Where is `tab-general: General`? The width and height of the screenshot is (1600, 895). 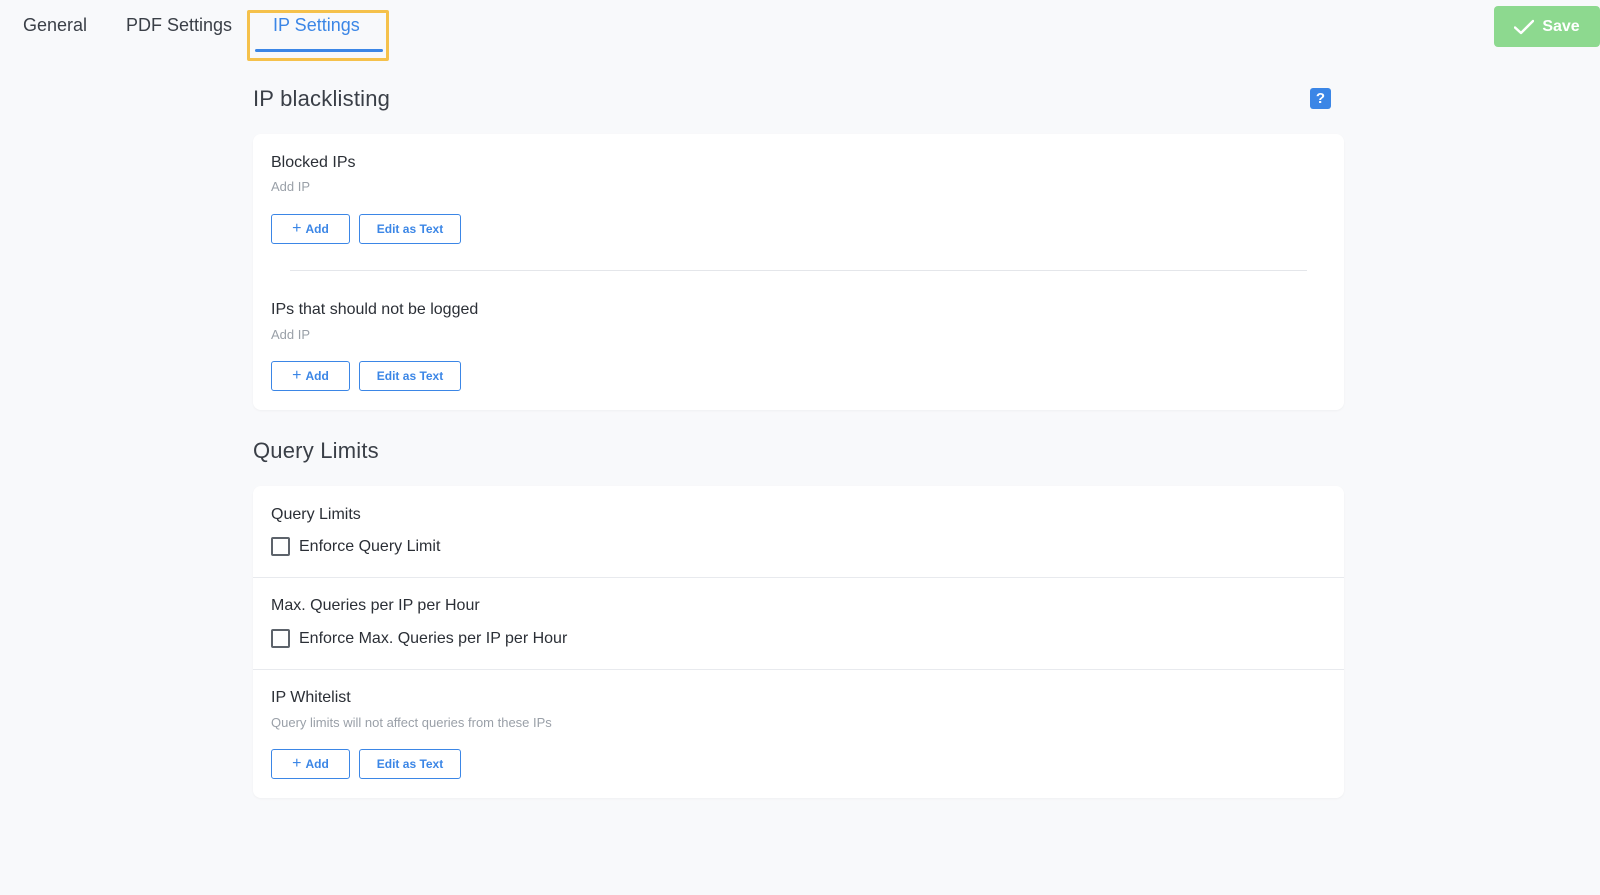
tab-general: General is located at coordinates (55, 25).